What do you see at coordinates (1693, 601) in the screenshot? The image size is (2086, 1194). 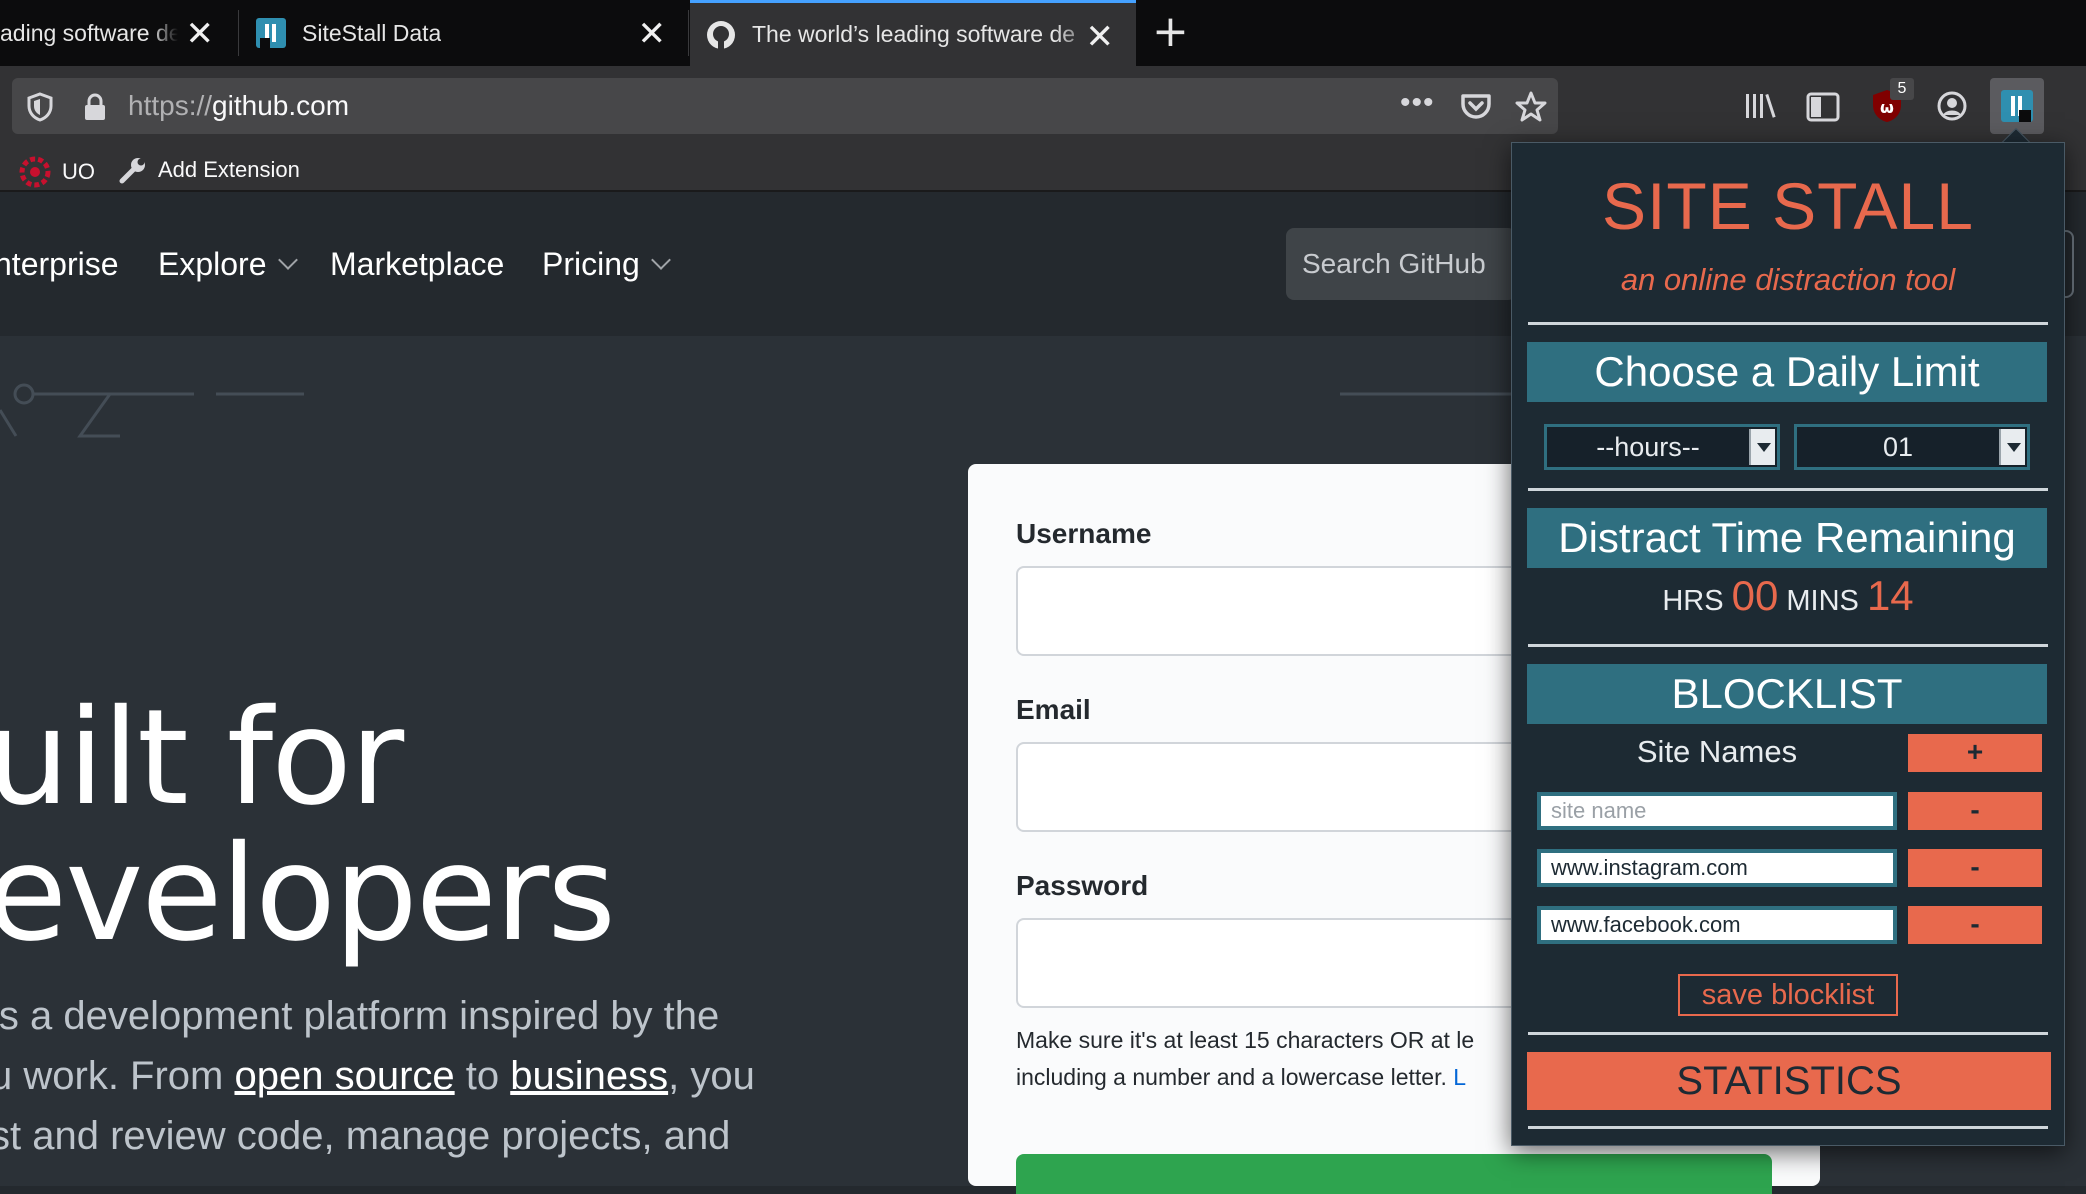 I see `hrs-label: HRS` at bounding box center [1693, 601].